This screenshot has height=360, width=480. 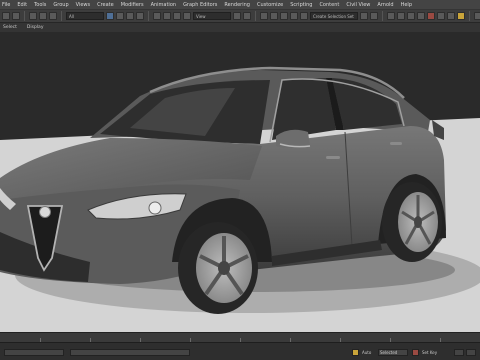 What do you see at coordinates (83, 5) in the screenshot?
I see `menu-views: Views` at bounding box center [83, 5].